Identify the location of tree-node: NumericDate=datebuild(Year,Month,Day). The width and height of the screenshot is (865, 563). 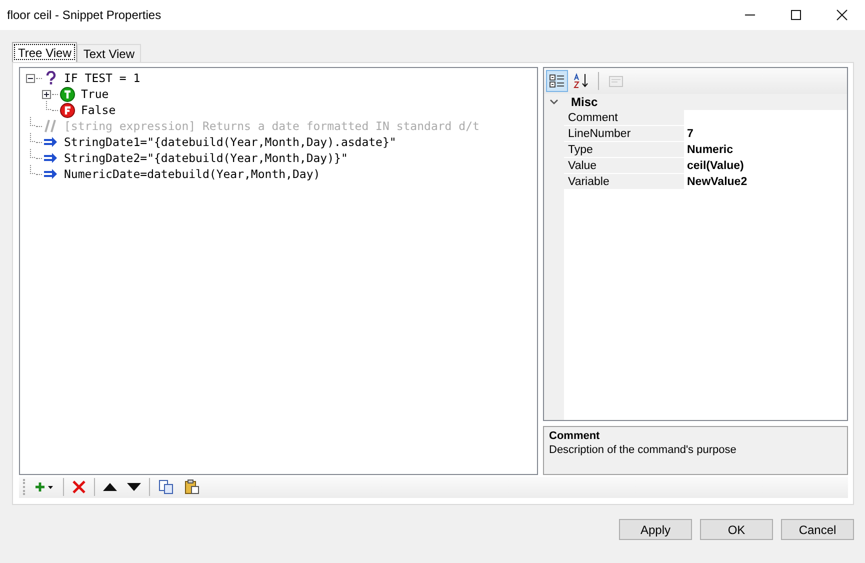
(192, 174).